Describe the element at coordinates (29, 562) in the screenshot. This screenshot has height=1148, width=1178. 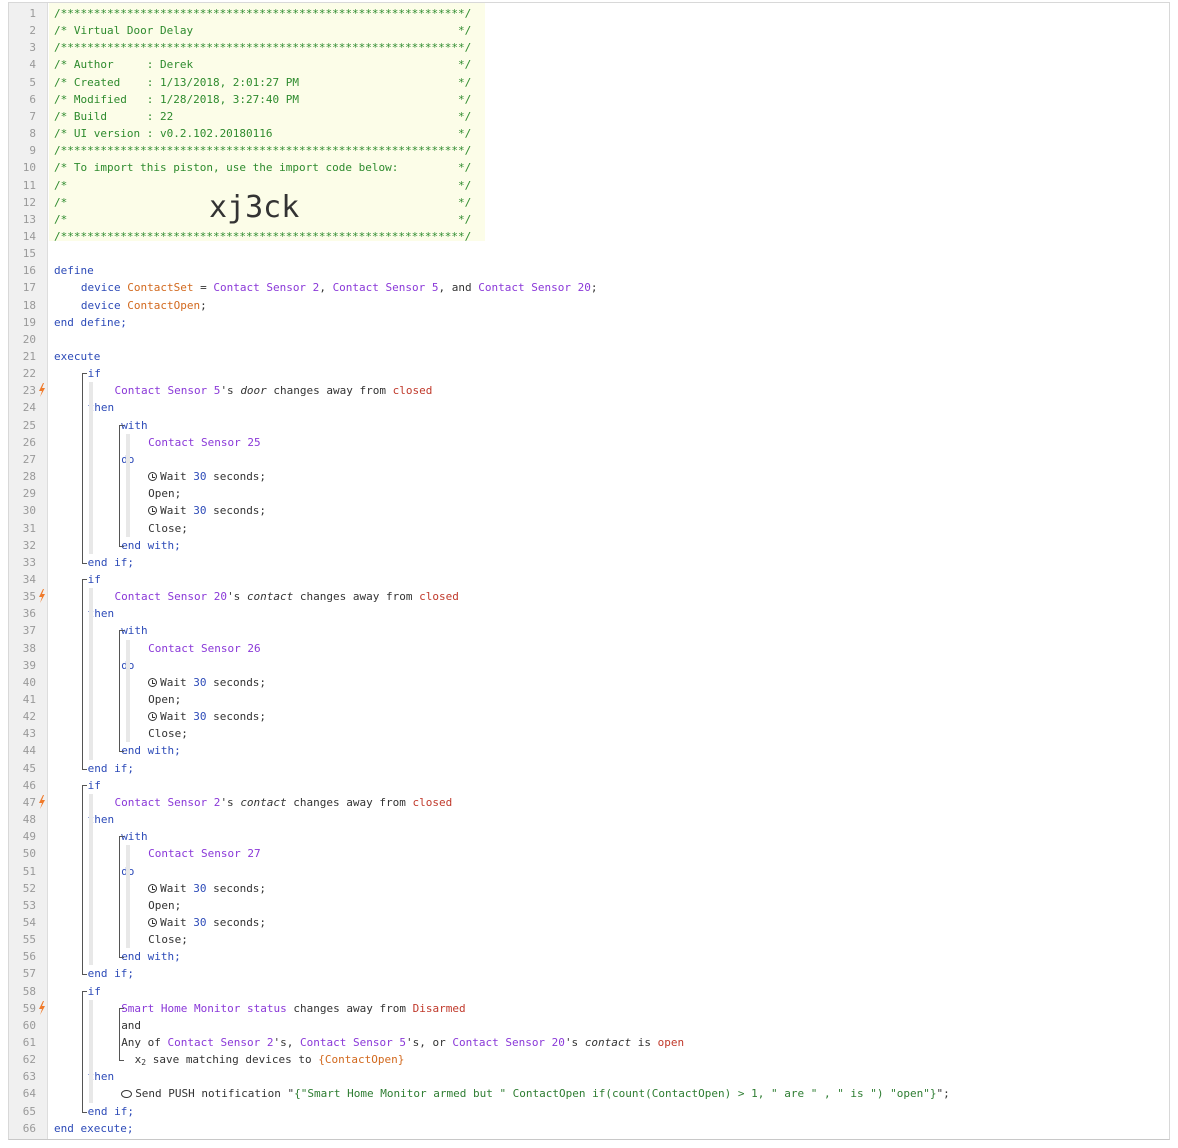
I see `line-number: 33` at that location.